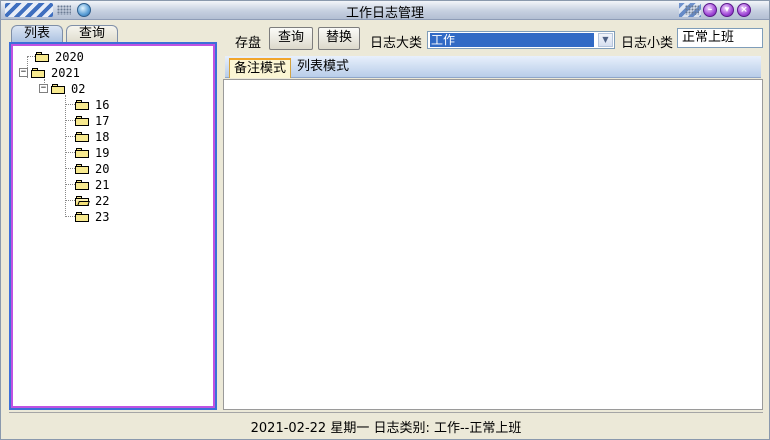  Describe the element at coordinates (324, 68) in the screenshot. I see `tab-list-mode: 列表模式` at that location.